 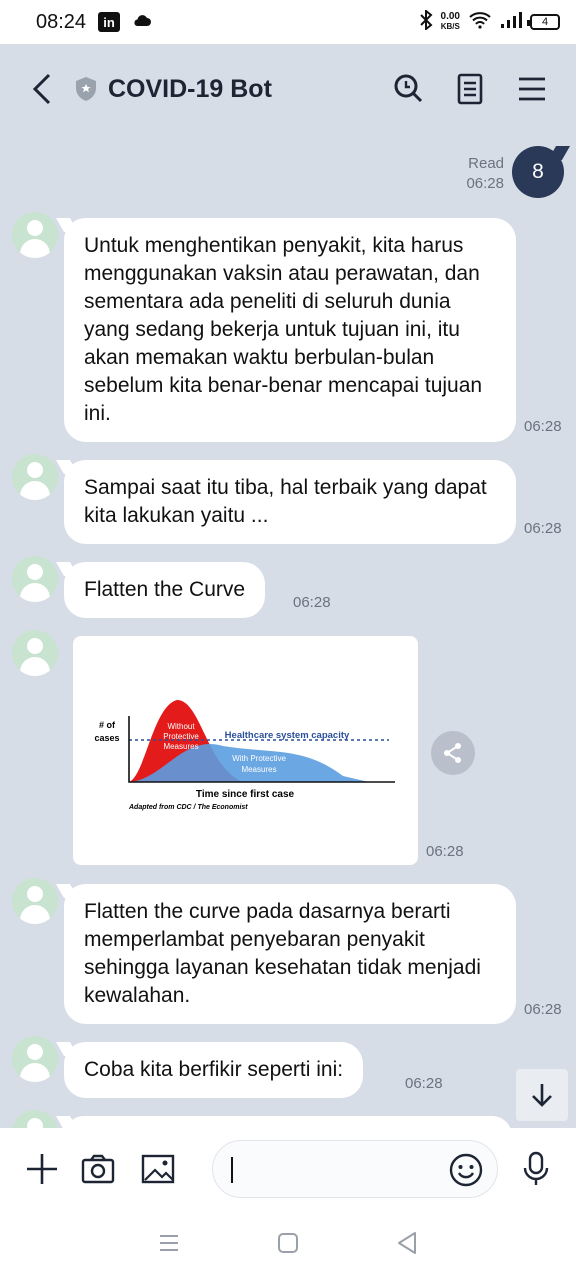 What do you see at coordinates (450, 26) in the screenshot?
I see `net-speed-unit: KB/S` at bounding box center [450, 26].